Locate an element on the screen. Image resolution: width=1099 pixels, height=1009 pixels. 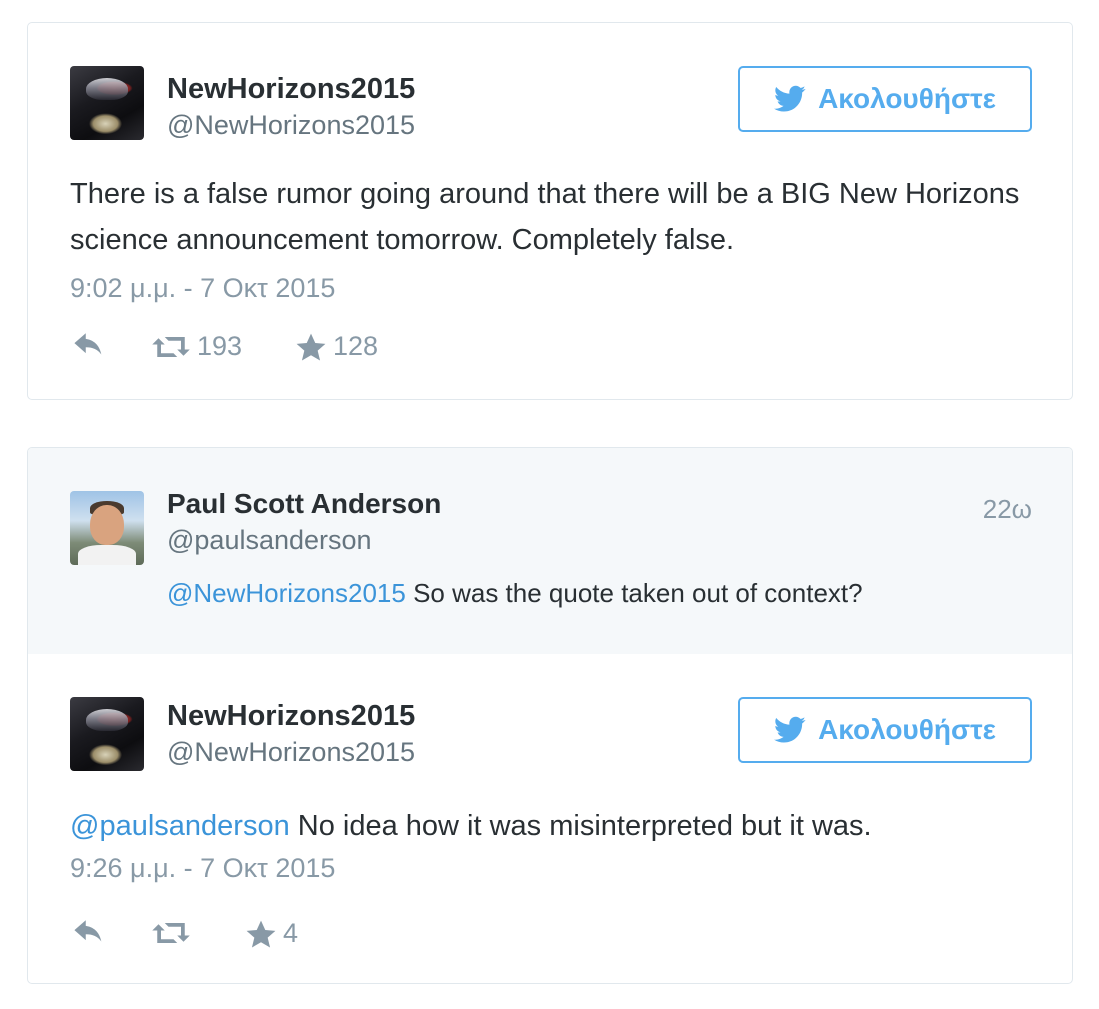
relative-time: 22ω is located at coordinates (1007, 509).